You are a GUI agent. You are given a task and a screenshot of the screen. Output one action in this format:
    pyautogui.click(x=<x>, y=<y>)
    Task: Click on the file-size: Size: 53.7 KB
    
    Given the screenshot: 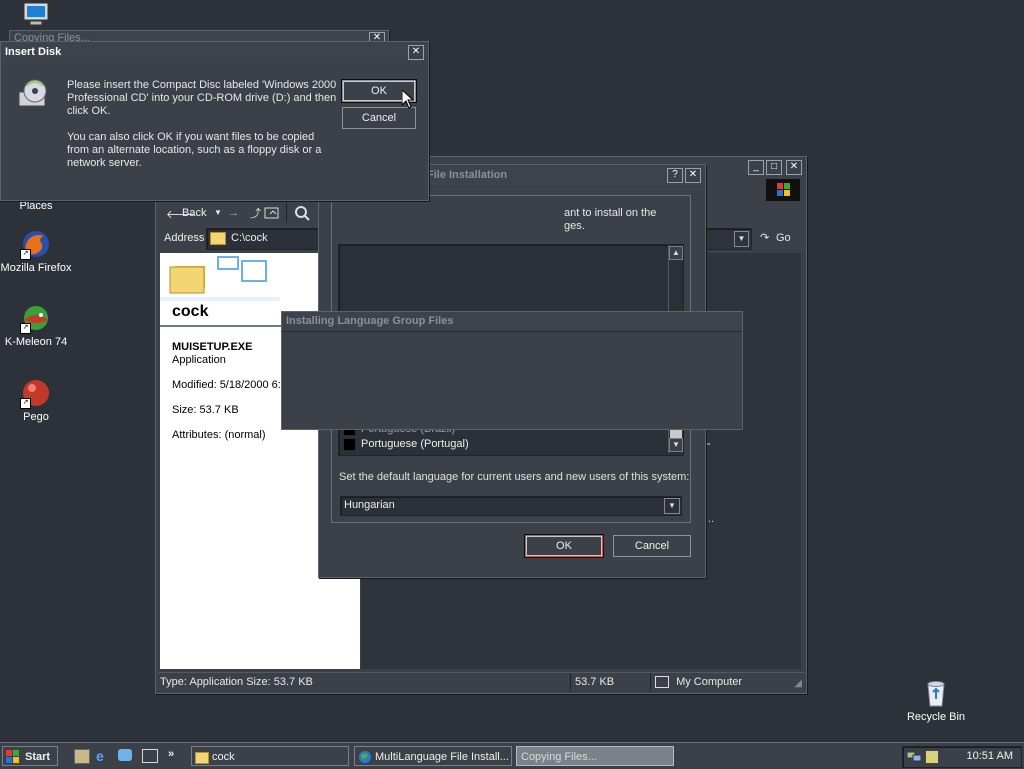 What is the action you would take?
    pyautogui.click(x=205, y=410)
    